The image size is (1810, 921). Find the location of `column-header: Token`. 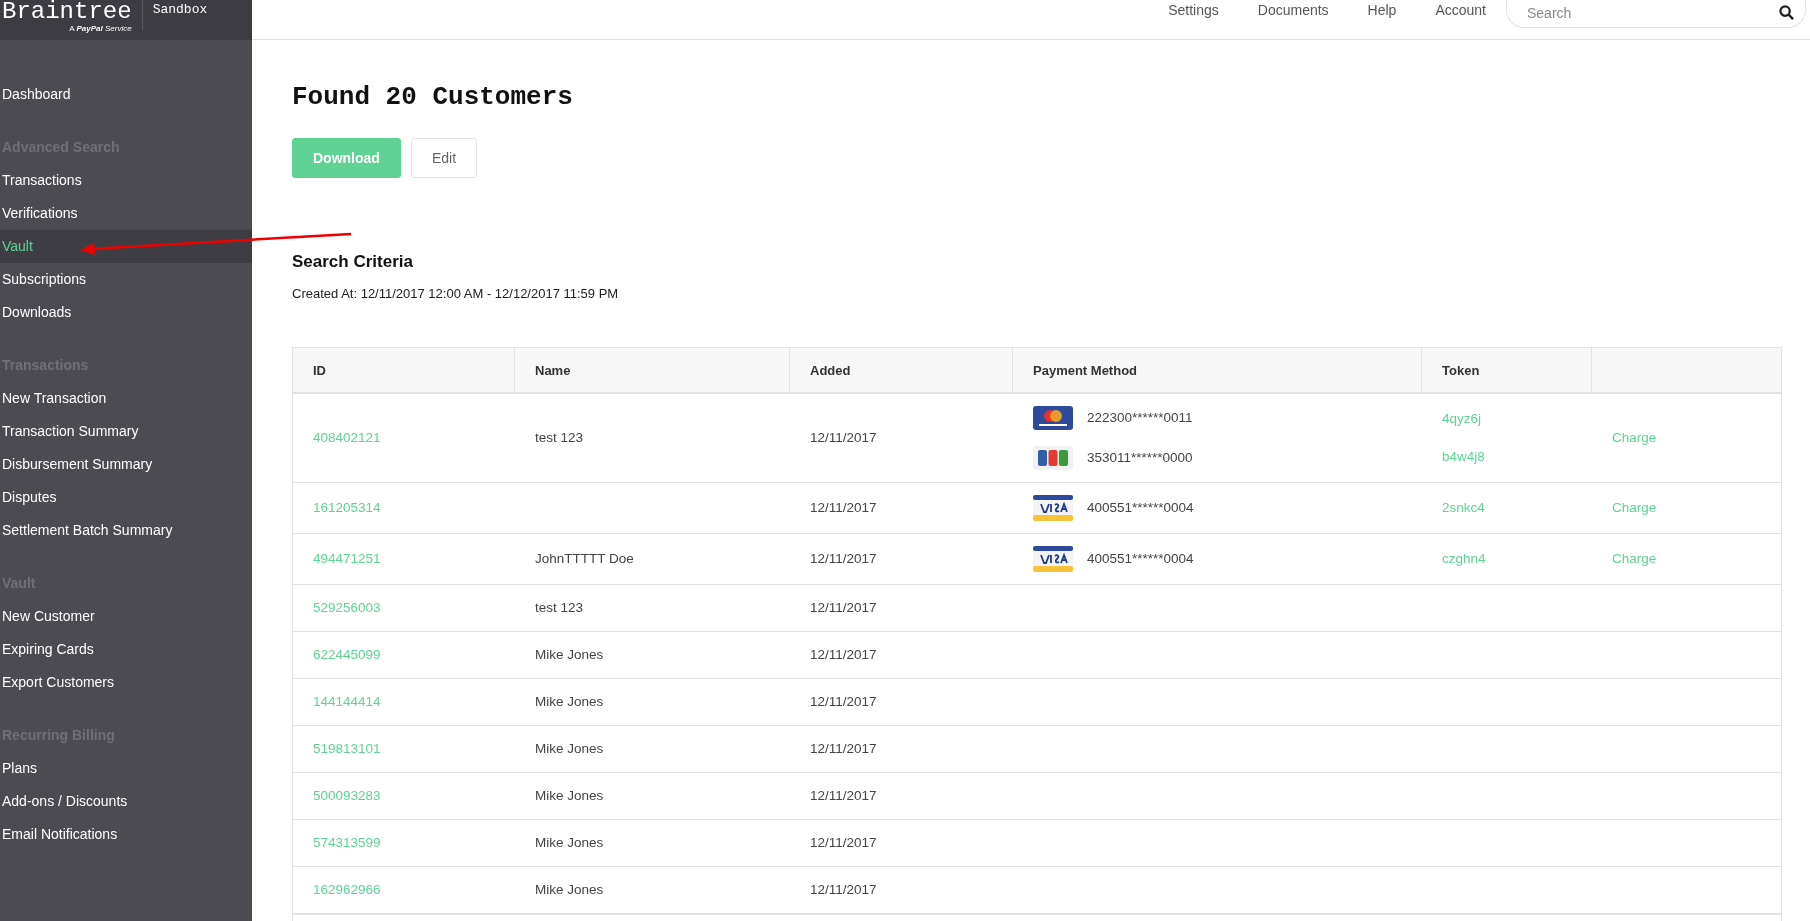

column-header: Token is located at coordinates (1507, 370).